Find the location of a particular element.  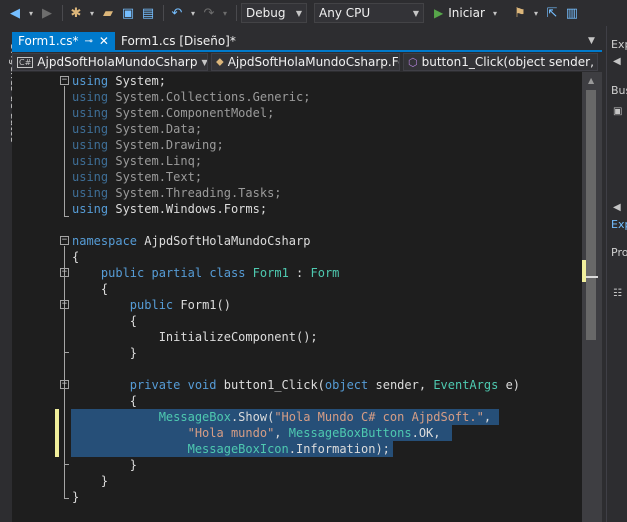

redo-dropdown-icon: ▾ is located at coordinates (225, 13).